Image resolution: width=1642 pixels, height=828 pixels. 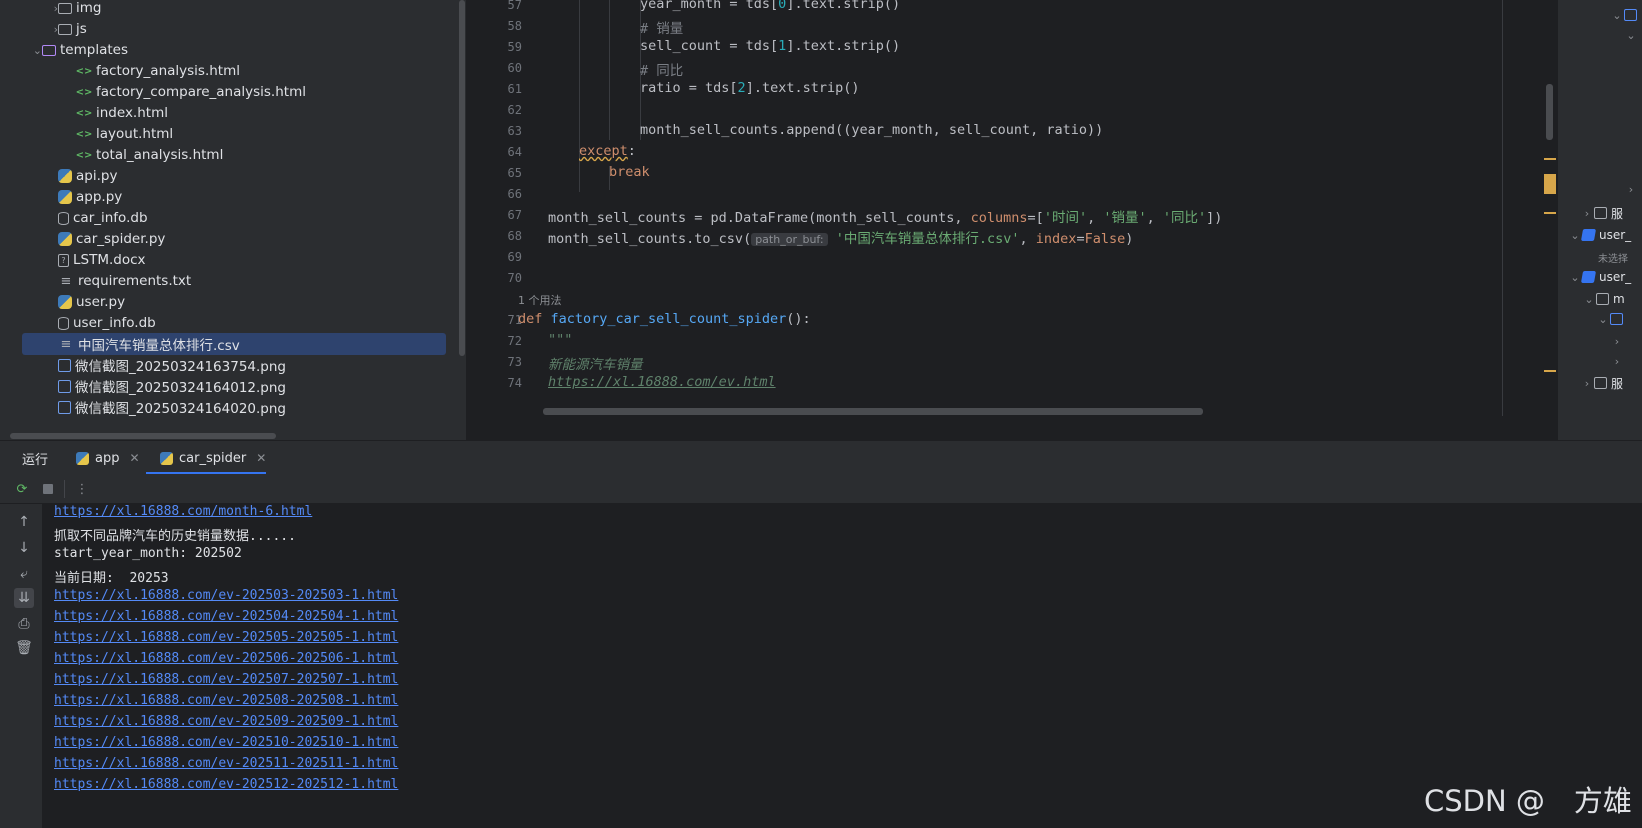 I want to click on server-icon, so click(x=1600, y=383).